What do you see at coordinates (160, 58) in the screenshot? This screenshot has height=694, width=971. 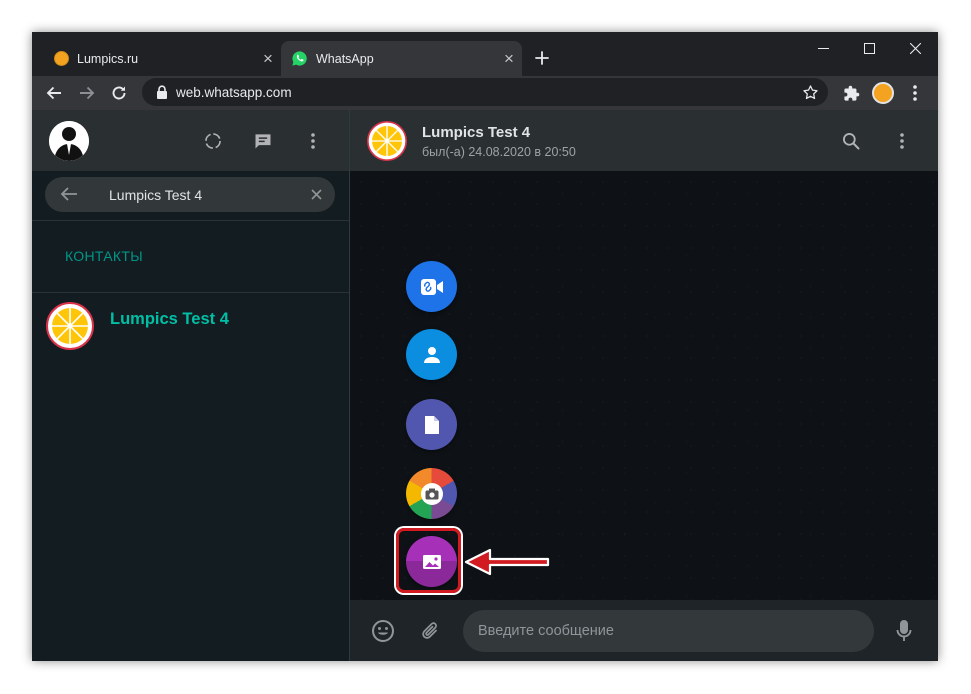 I see `tab-lumpics: Lumpics.ru ×` at bounding box center [160, 58].